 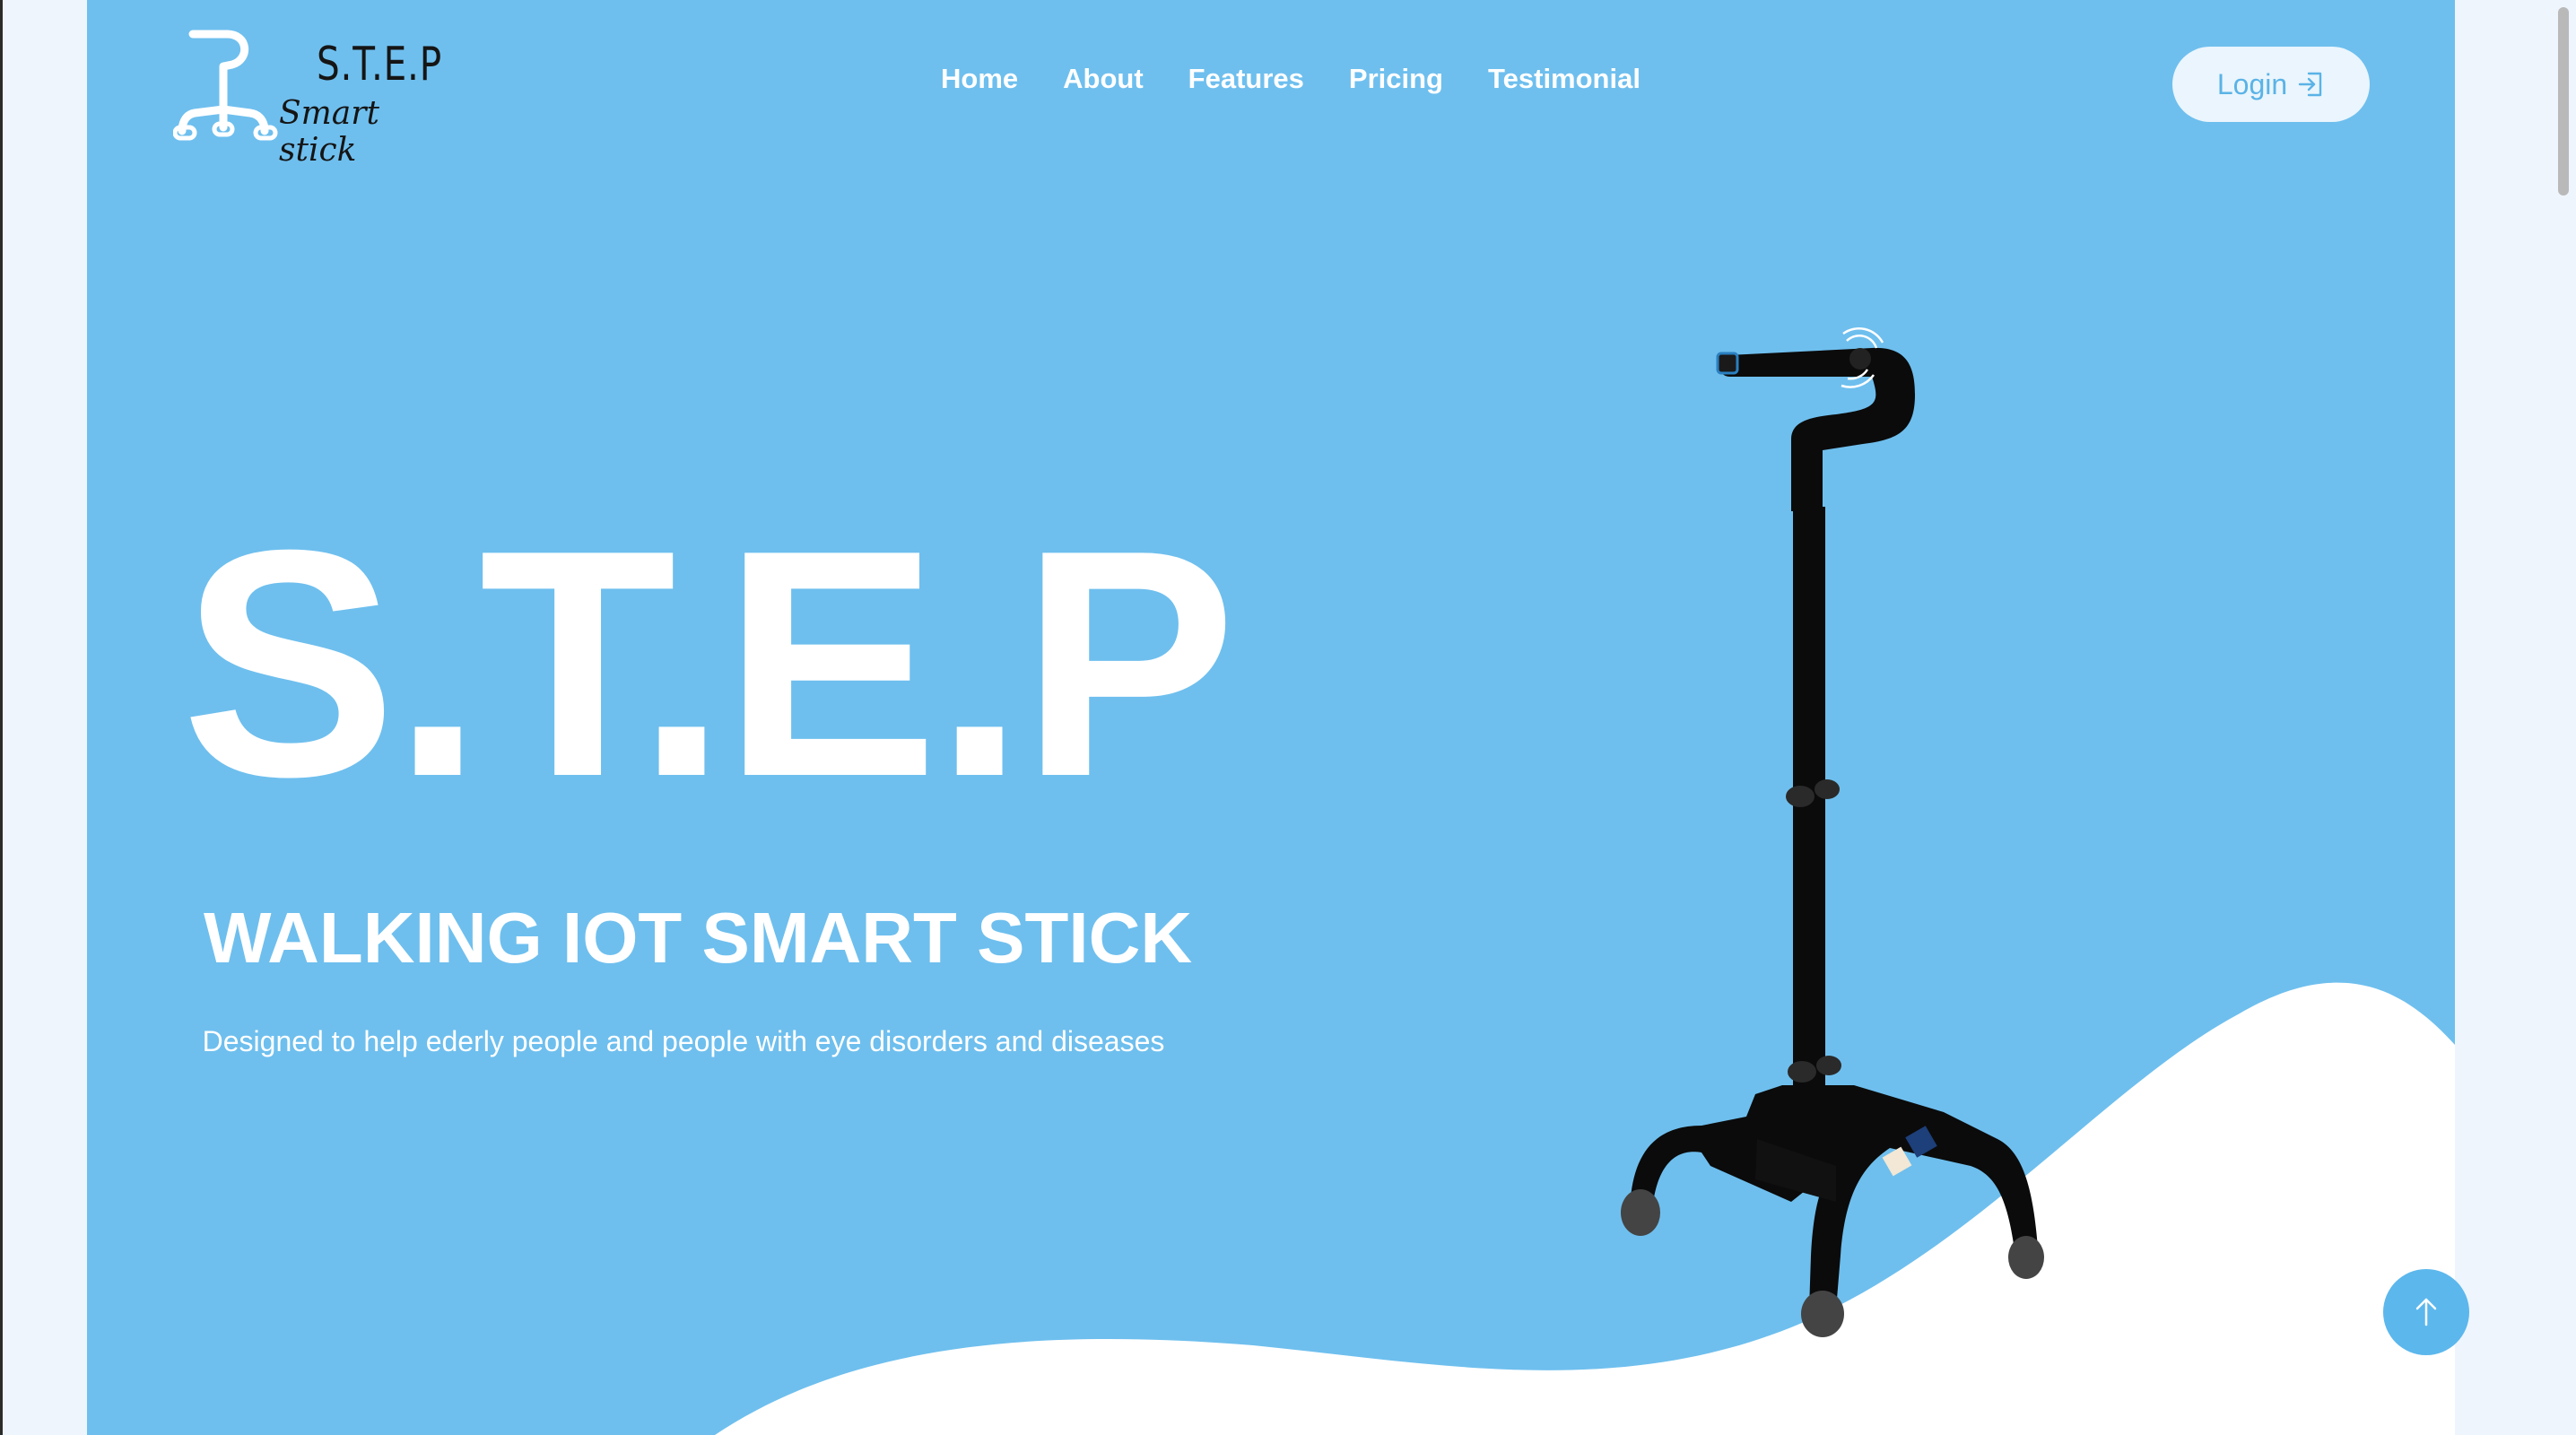 What do you see at coordinates (2310, 84) in the screenshot?
I see `login-arrow-icon` at bounding box center [2310, 84].